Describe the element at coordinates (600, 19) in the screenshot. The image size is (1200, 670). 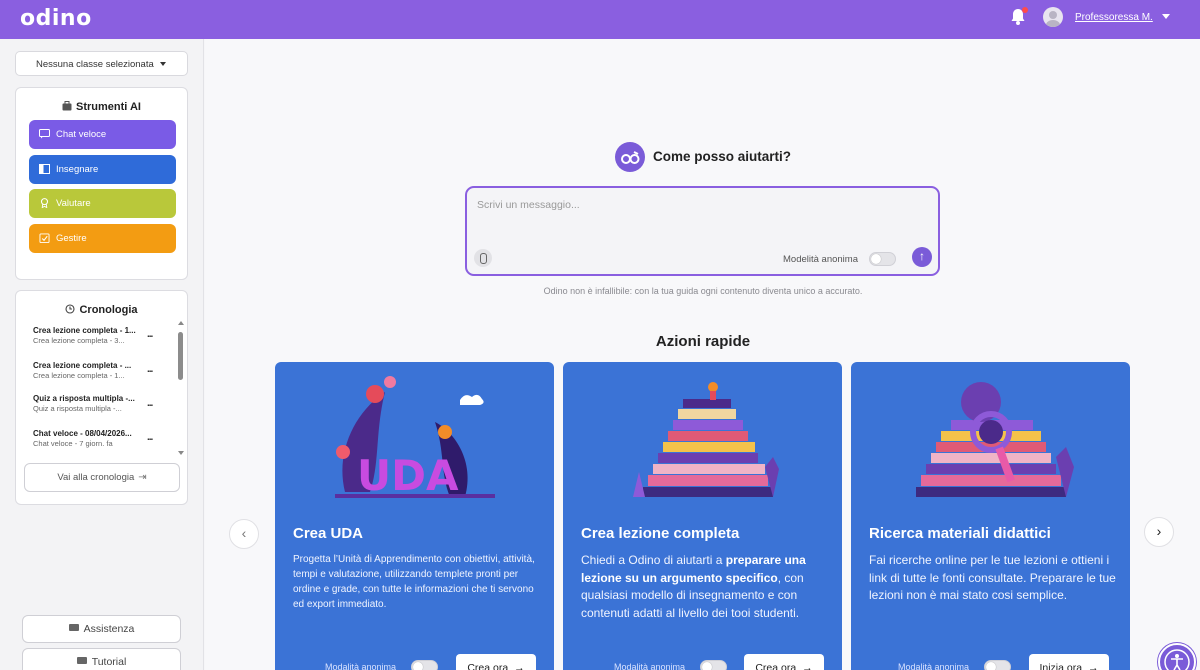
I see `top-bar: odino Professoressa M.` at that location.